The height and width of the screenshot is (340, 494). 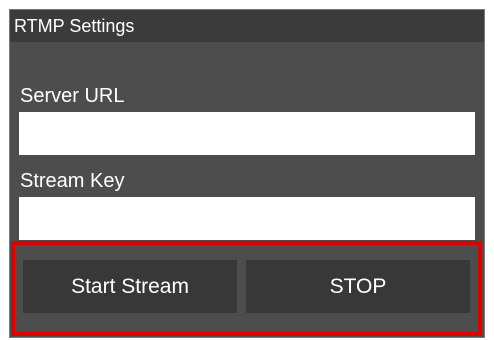 I want to click on stop-button: STOP, so click(x=358, y=286).